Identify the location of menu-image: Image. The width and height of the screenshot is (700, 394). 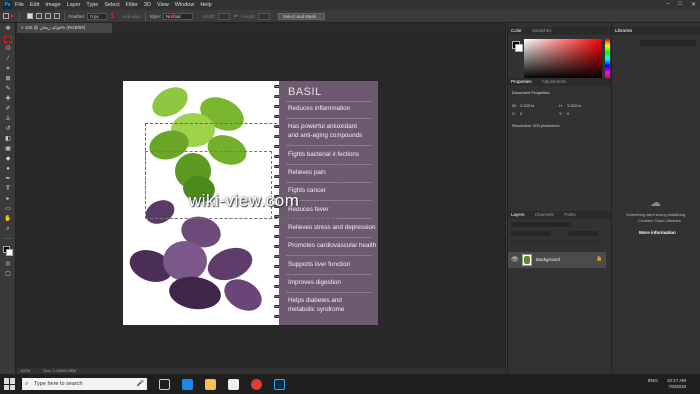
(52, 5).